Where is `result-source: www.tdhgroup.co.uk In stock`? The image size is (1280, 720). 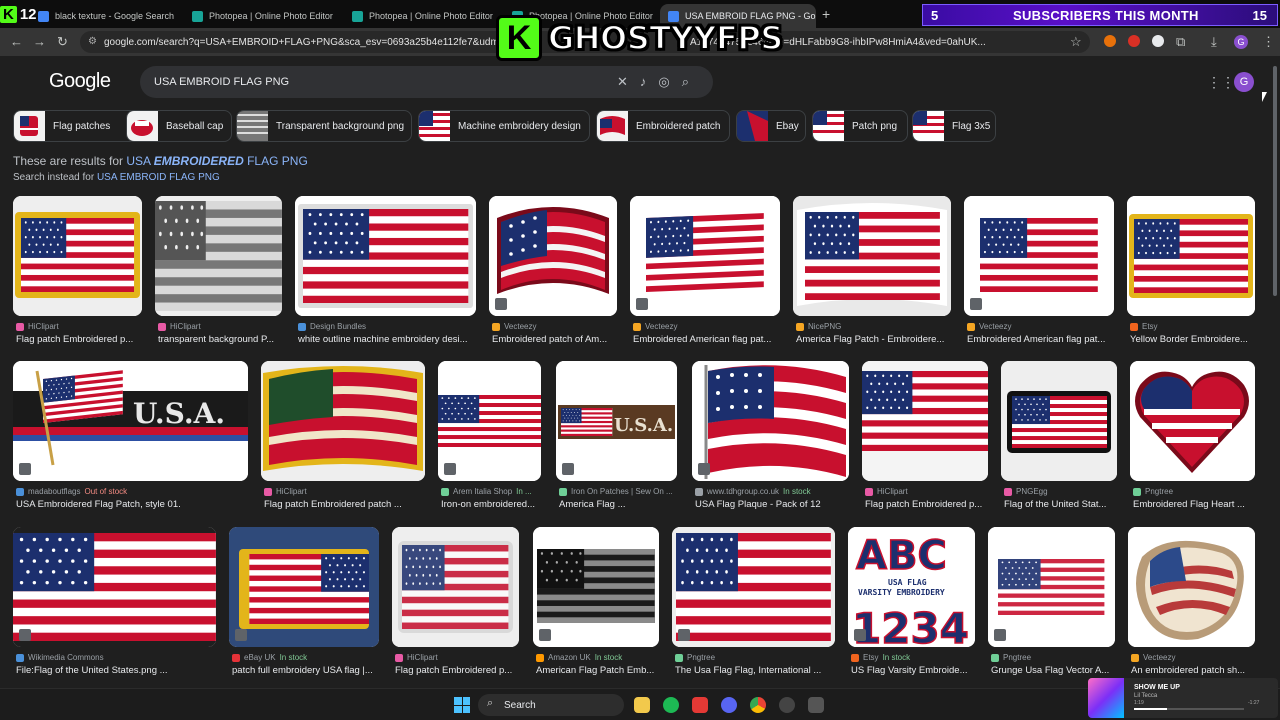 result-source: www.tdhgroup.co.uk In stock is located at coordinates (753, 491).